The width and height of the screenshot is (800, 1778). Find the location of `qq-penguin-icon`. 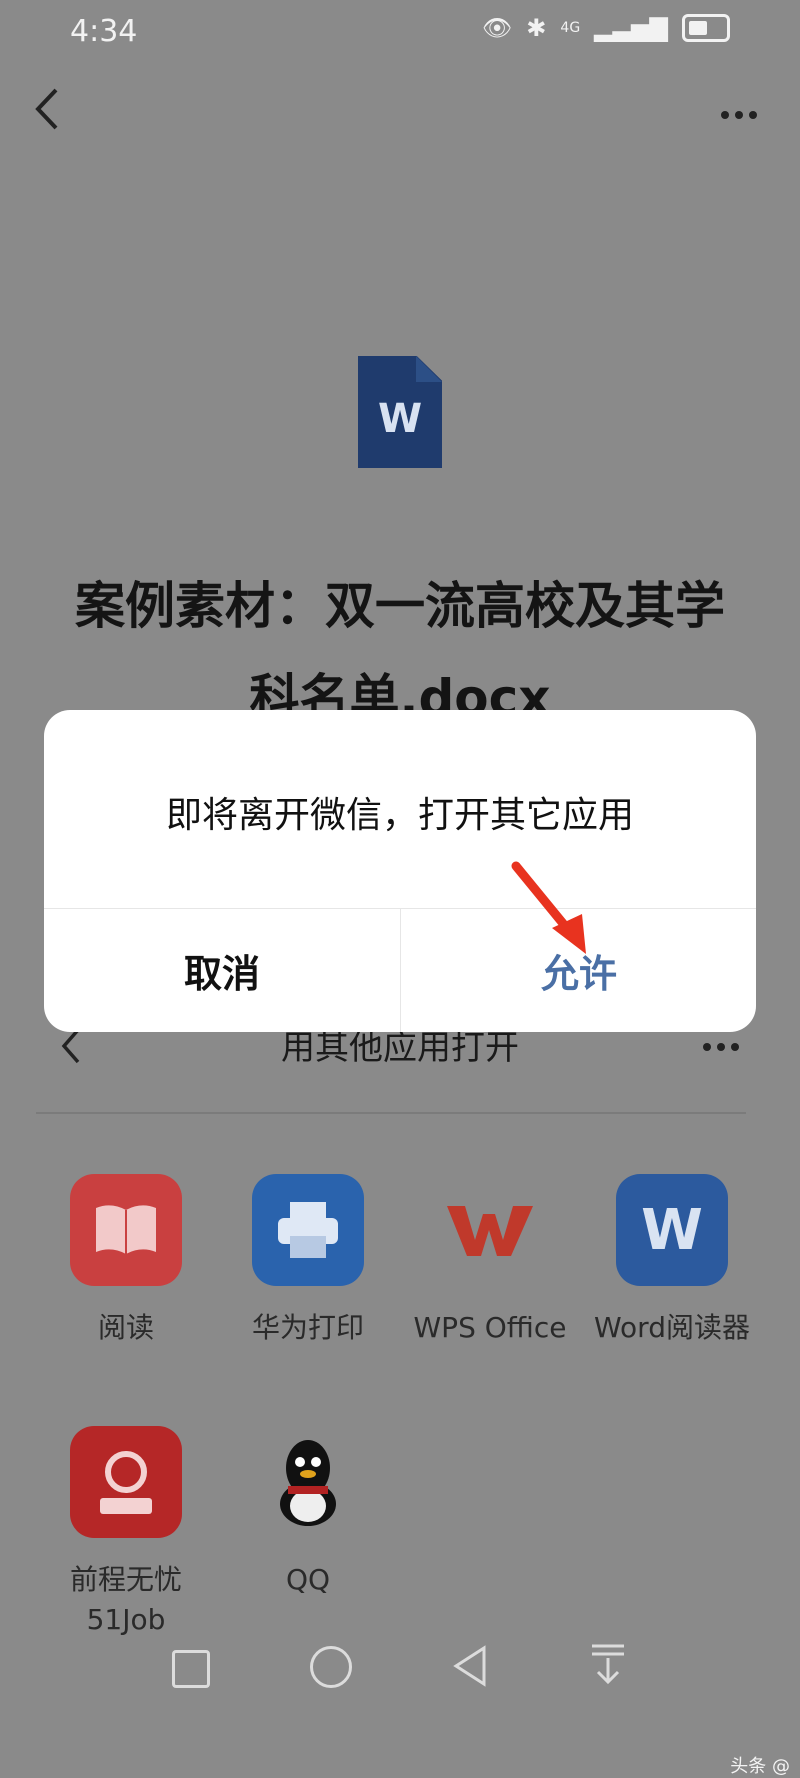

qq-penguin-icon is located at coordinates (308, 1482).